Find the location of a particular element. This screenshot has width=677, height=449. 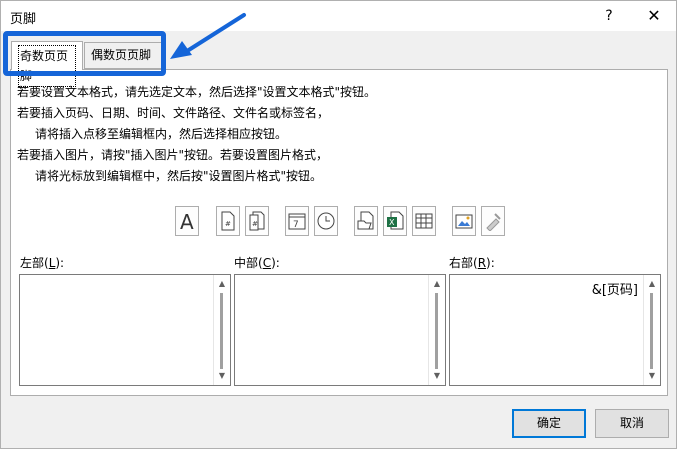

insert-picture-icon is located at coordinates (464, 221).